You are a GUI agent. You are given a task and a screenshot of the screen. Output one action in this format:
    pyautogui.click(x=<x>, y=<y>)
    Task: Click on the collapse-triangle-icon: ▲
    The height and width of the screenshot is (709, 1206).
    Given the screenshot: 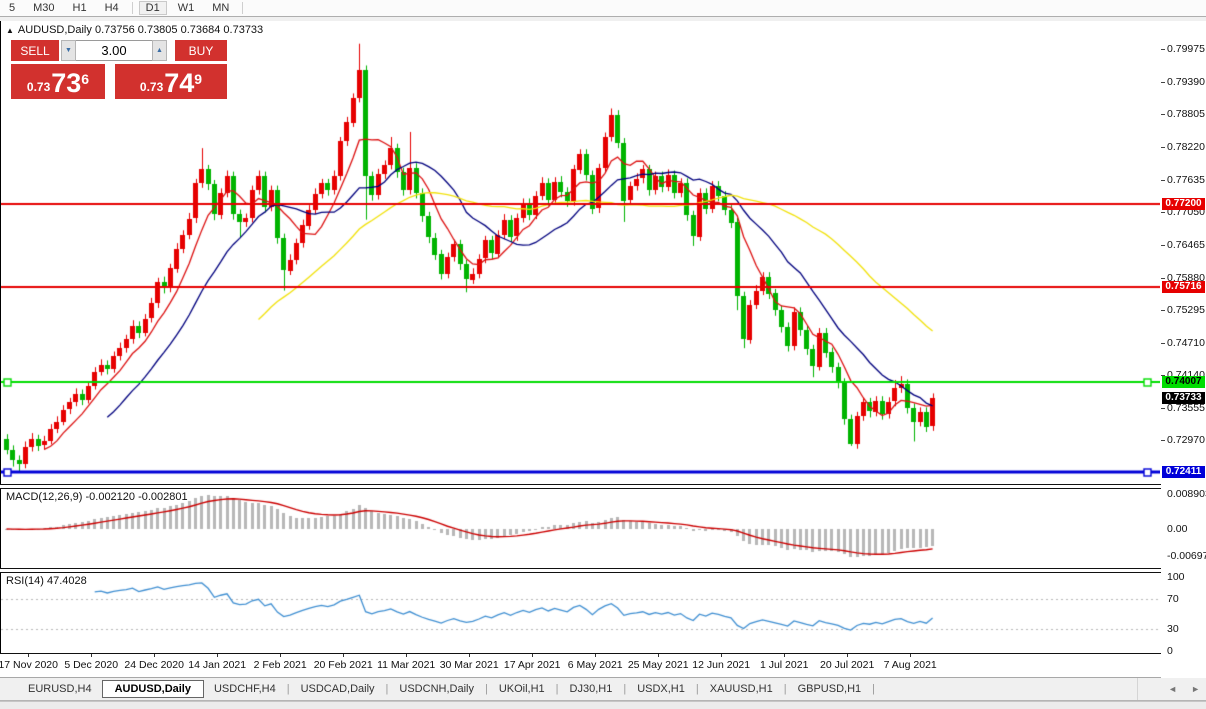 What is the action you would take?
    pyautogui.click(x=10, y=30)
    